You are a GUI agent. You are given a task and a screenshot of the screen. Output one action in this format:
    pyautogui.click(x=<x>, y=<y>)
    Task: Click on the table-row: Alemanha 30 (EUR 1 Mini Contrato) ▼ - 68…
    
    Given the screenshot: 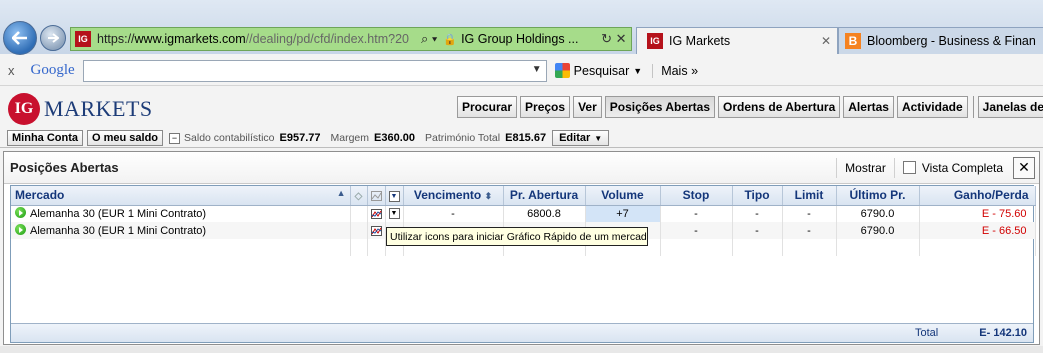 What is the action you would take?
    pyautogui.click(x=523, y=213)
    